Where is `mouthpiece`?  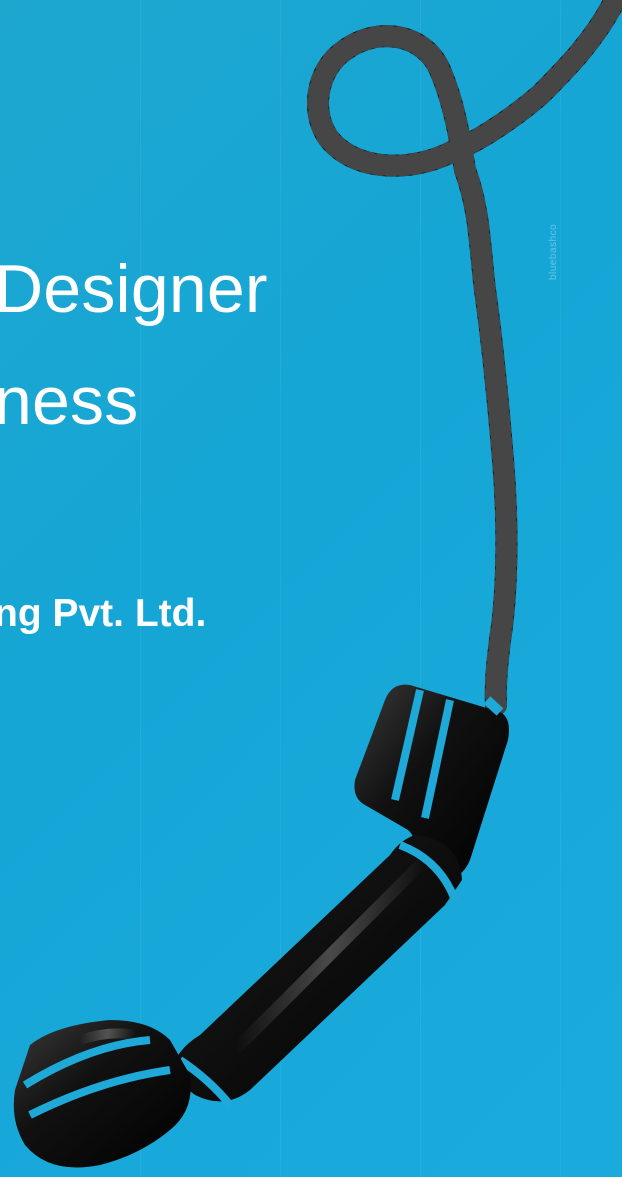 mouthpiece is located at coordinates (102, 1094).